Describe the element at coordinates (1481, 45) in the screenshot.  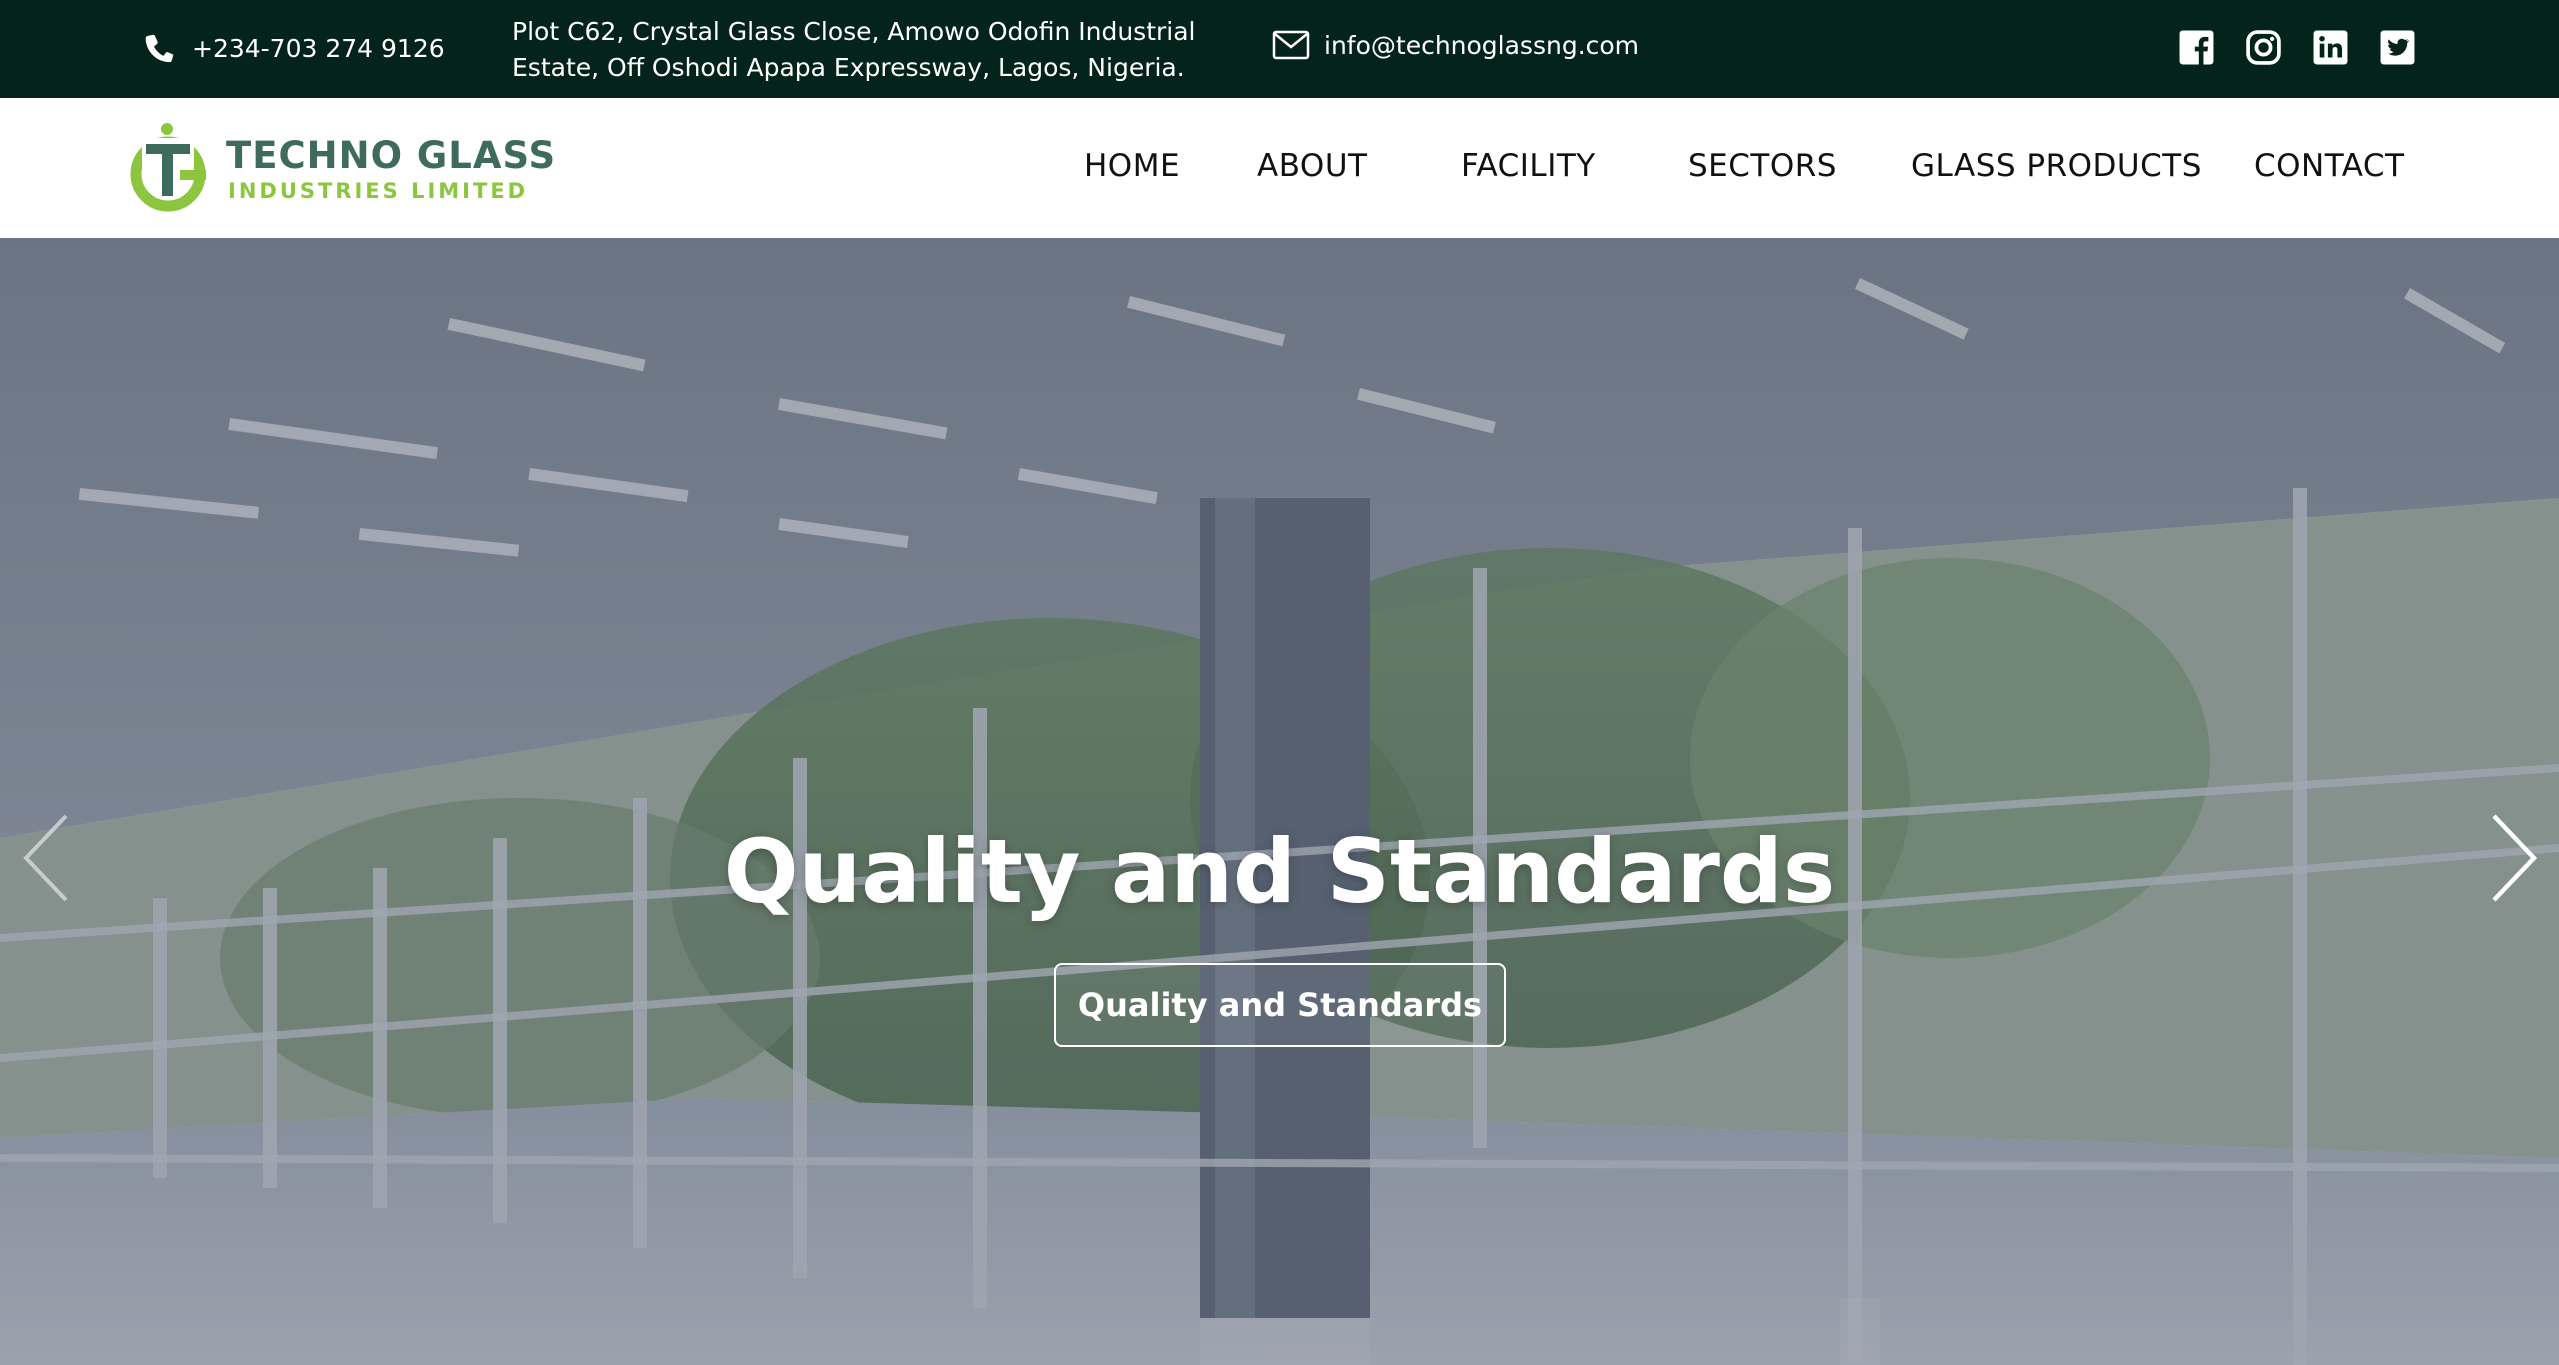
I see `email-address: info@technoglassng.com` at that location.